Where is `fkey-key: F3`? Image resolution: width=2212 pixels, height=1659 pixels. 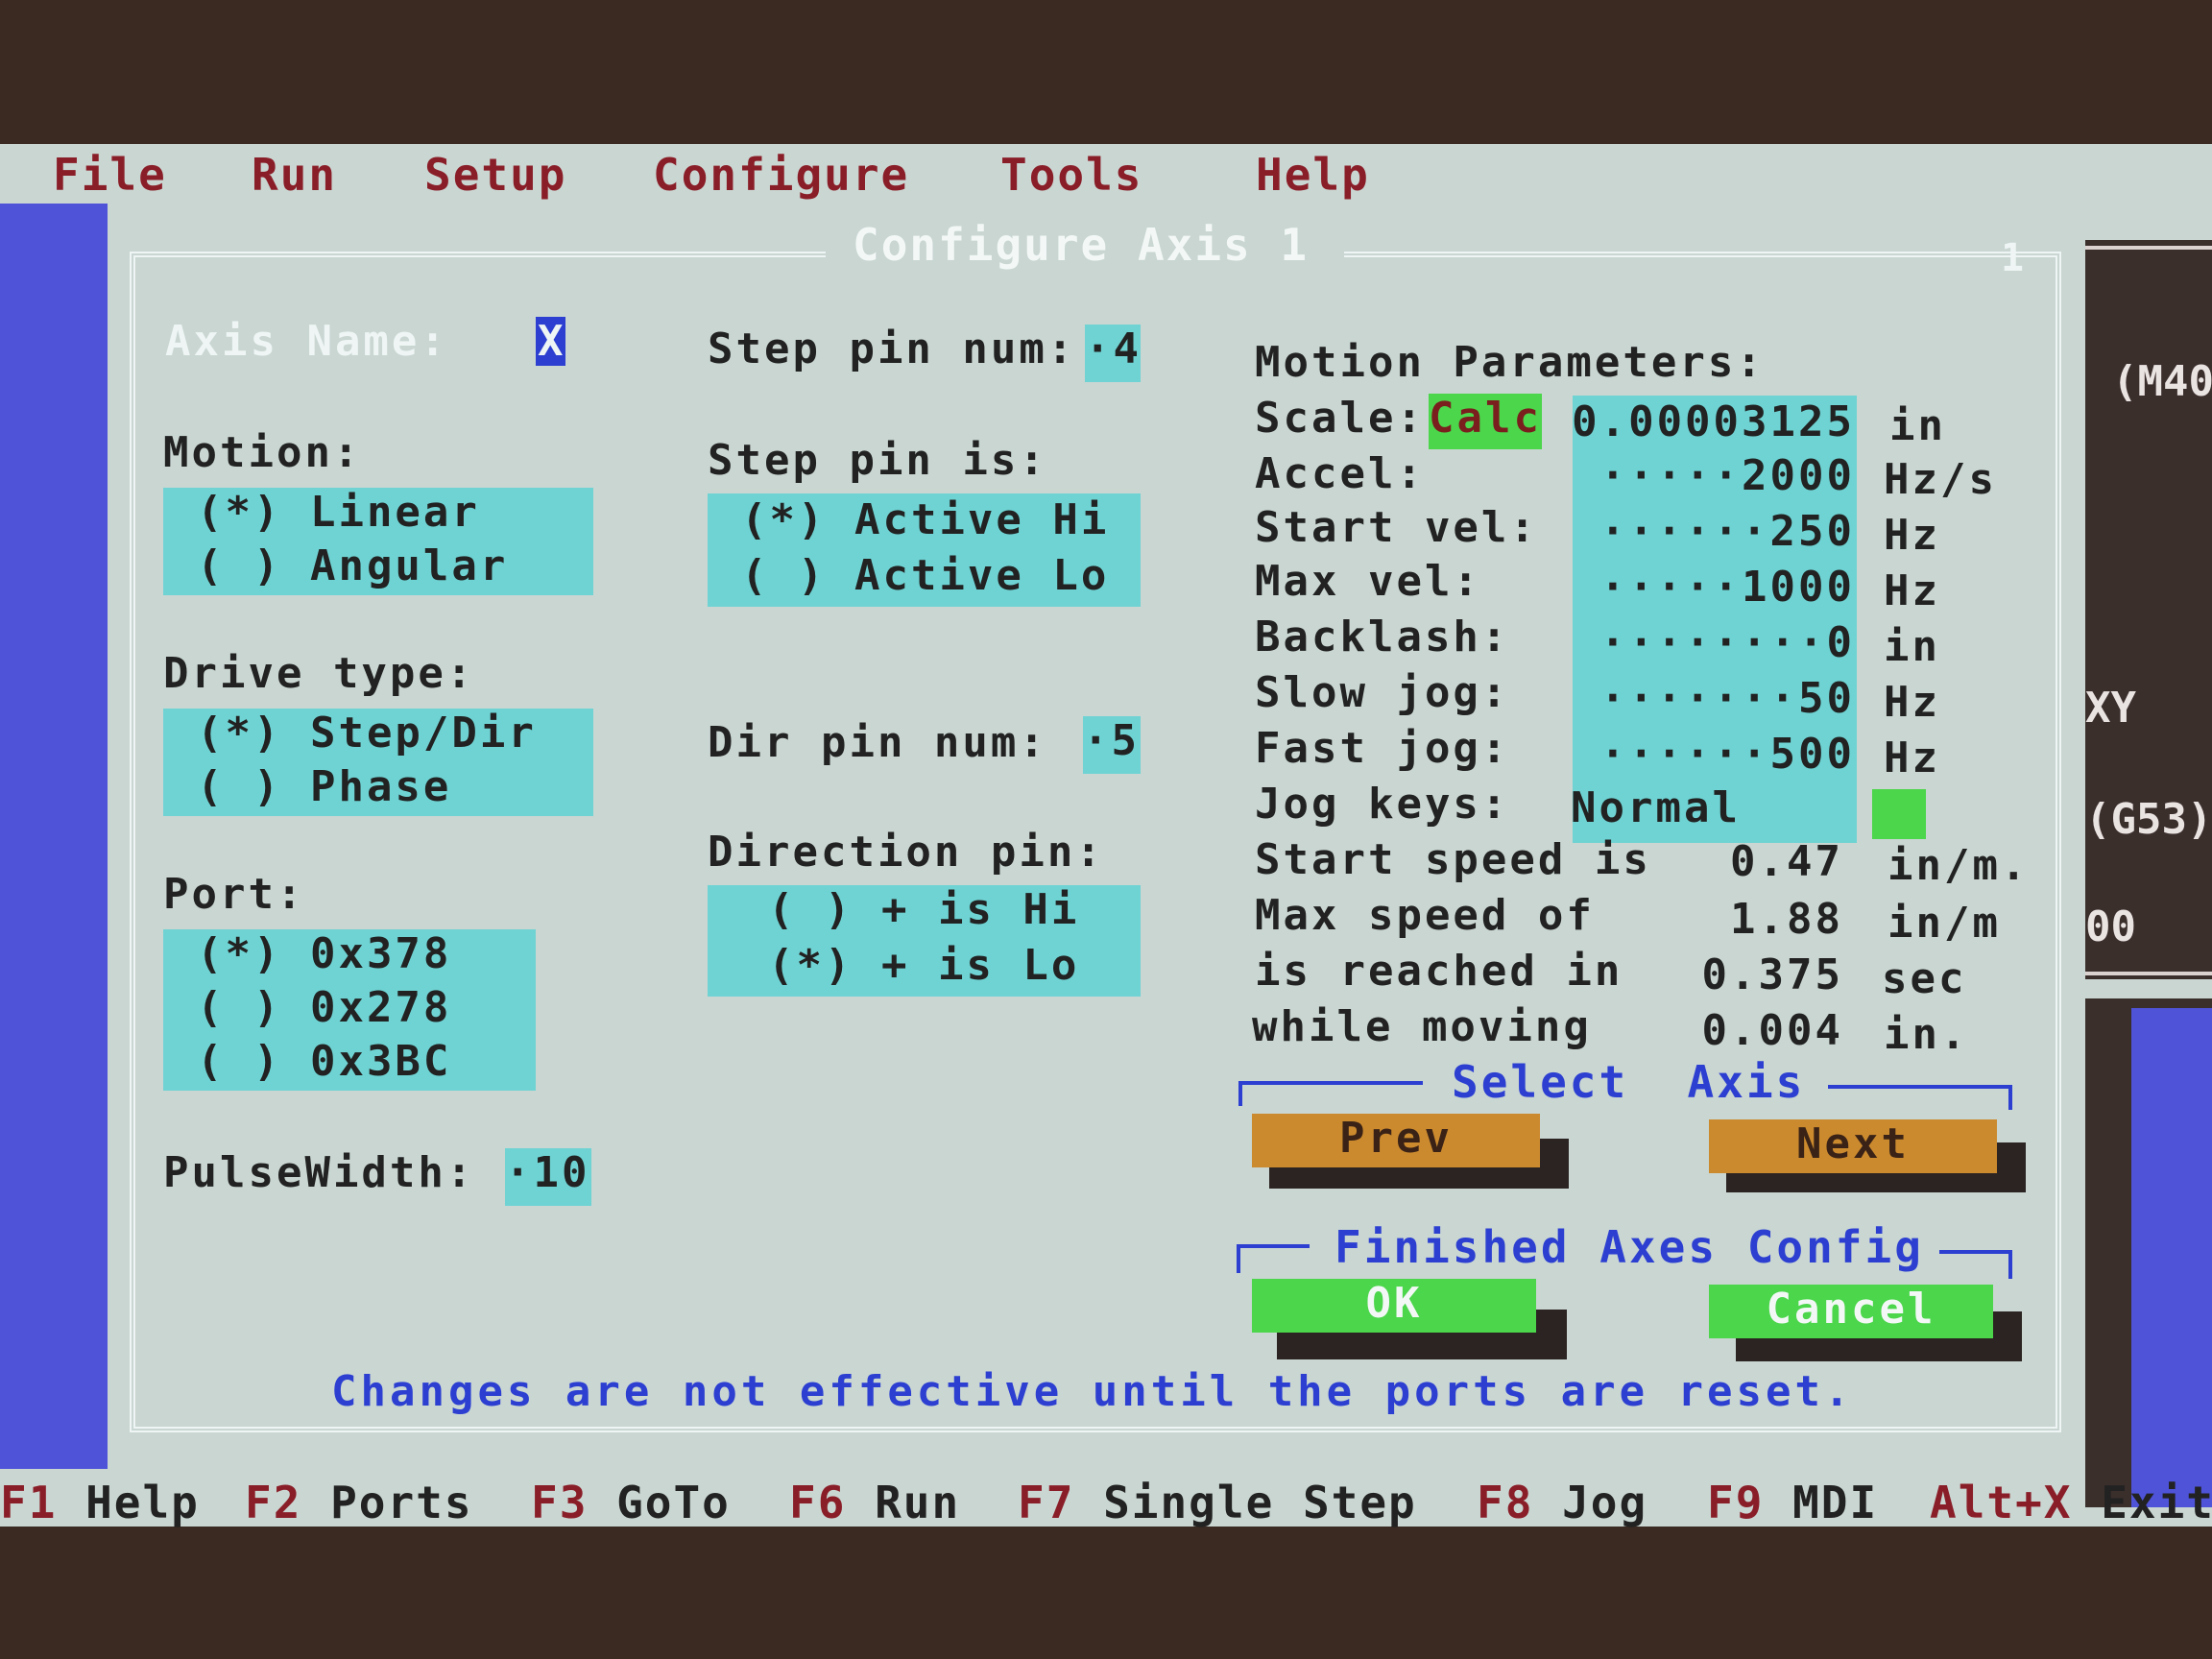 fkey-key: F3 is located at coordinates (560, 1502).